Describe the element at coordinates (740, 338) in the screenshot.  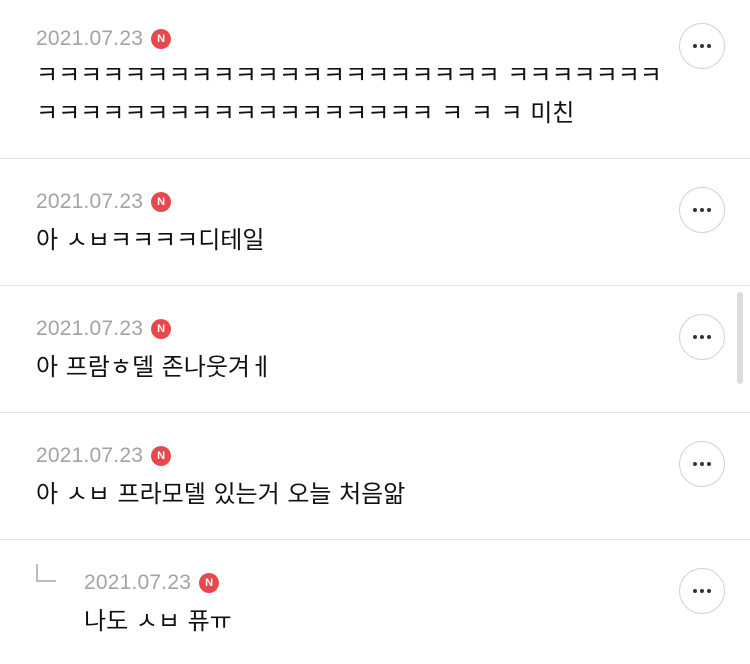
I see `scrollbar` at that location.